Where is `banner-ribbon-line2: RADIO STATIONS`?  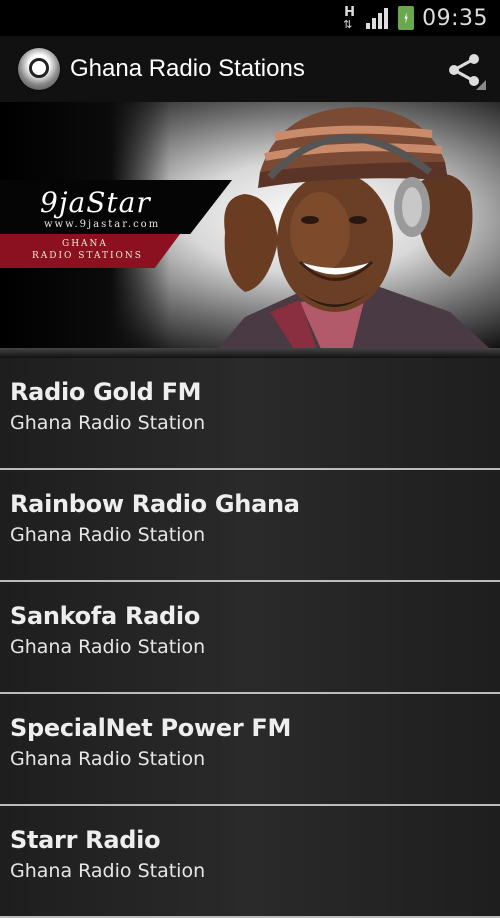 banner-ribbon-line2: RADIO STATIONS is located at coordinates (87, 256).